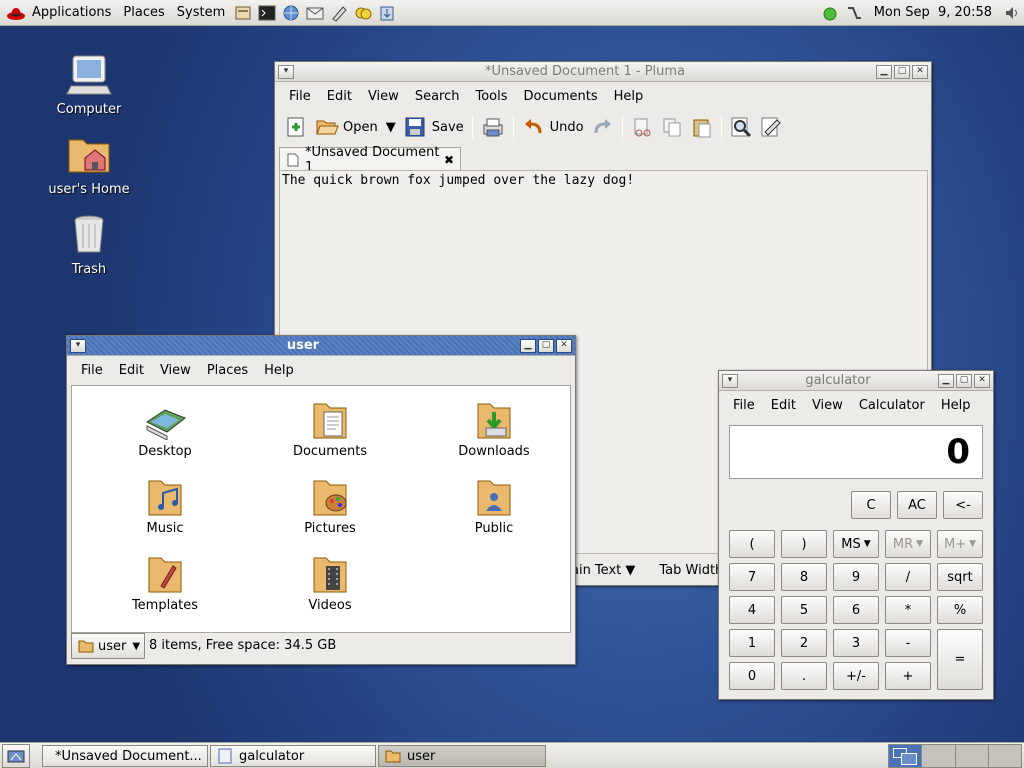 The height and width of the screenshot is (768, 1024). I want to click on digit-6-button: 6, so click(856, 610).